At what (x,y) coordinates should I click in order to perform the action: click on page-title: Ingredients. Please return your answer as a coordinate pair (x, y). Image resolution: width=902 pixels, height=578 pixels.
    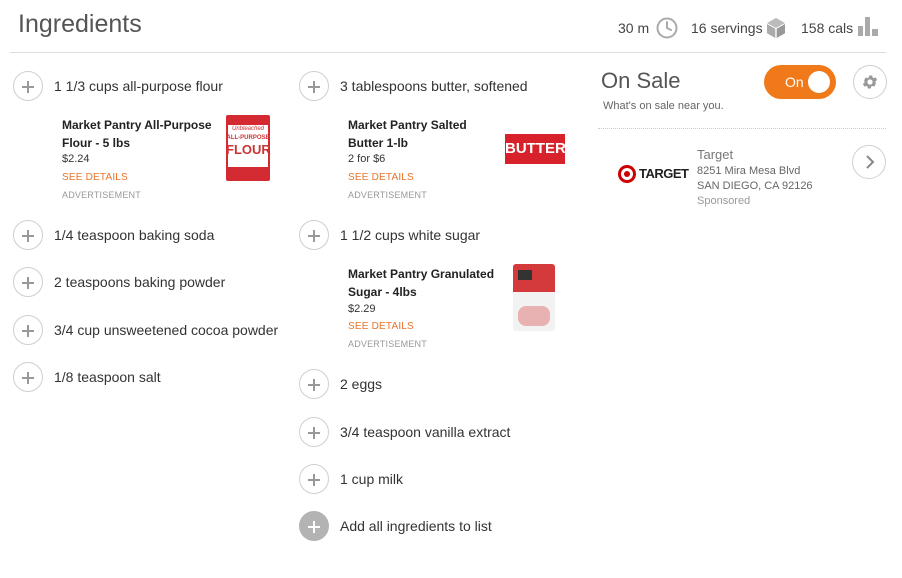
    Looking at the image, I should click on (80, 24).